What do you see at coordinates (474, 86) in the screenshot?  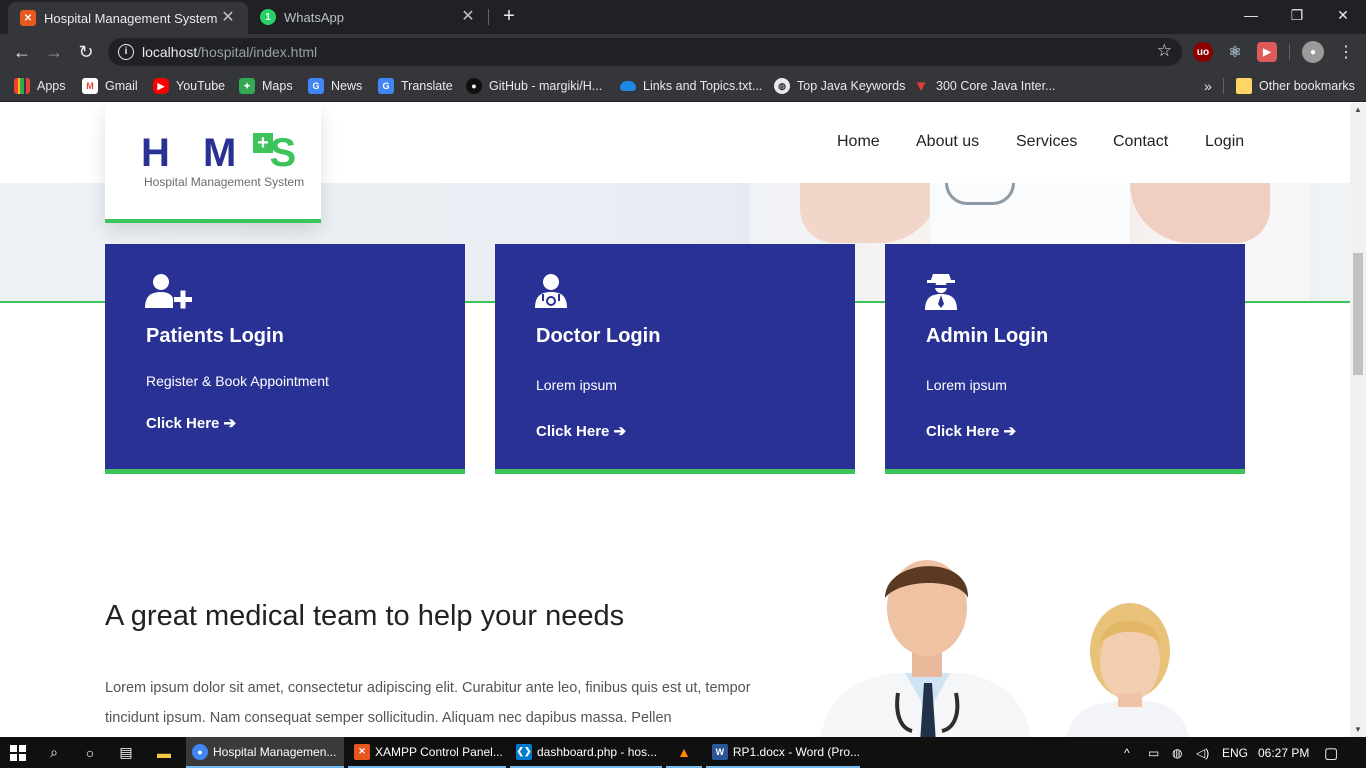 I see `github-icon: ●` at bounding box center [474, 86].